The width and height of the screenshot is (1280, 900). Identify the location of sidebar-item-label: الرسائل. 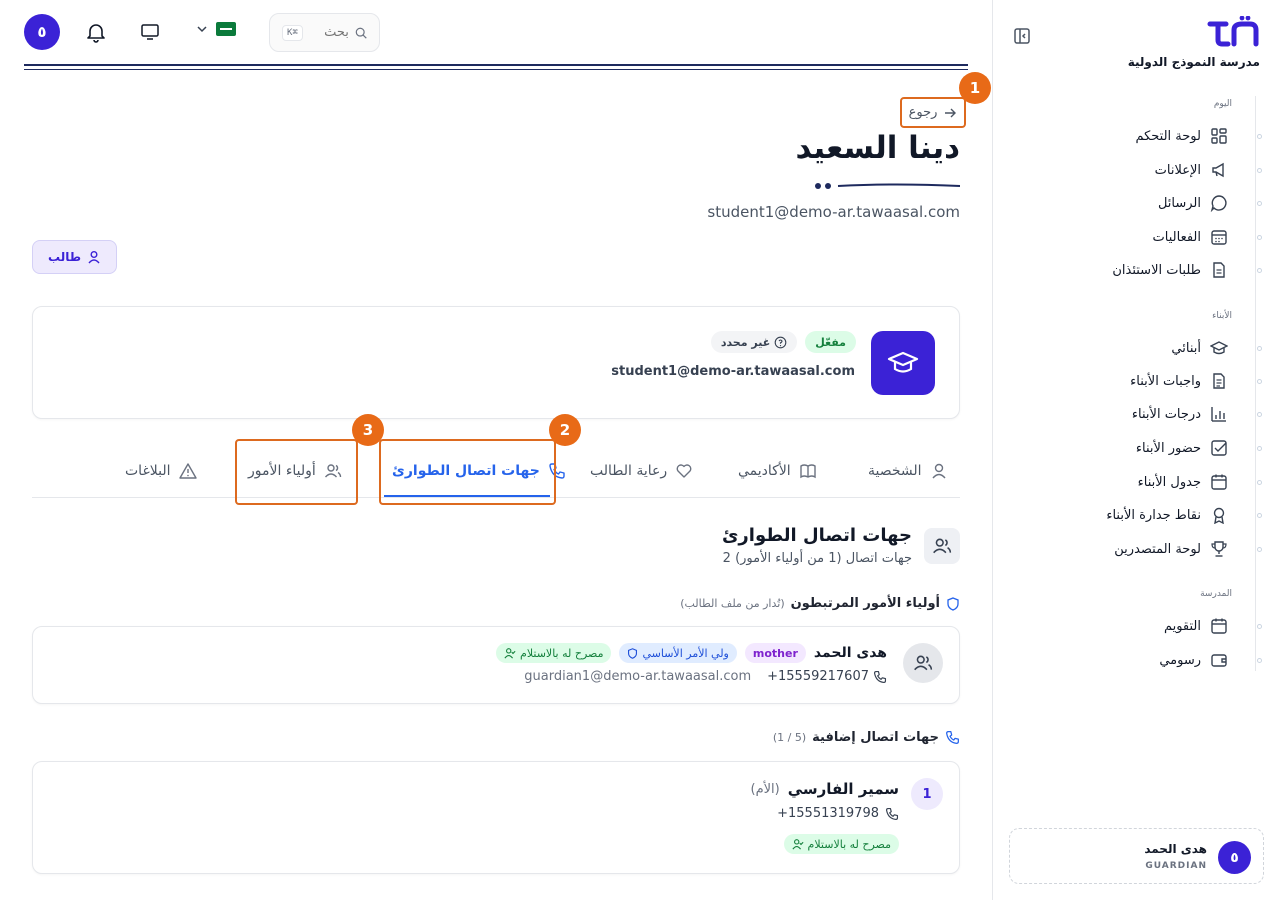
(1179, 203).